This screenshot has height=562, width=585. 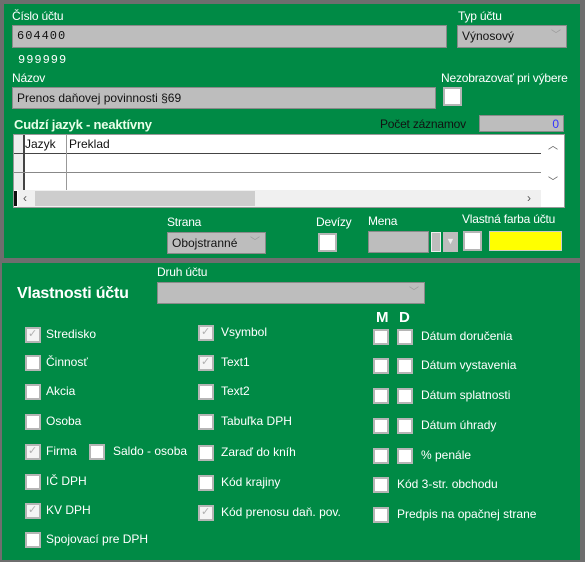 What do you see at coordinates (67, 362) in the screenshot?
I see `label-col1-1: Činnosť` at bounding box center [67, 362].